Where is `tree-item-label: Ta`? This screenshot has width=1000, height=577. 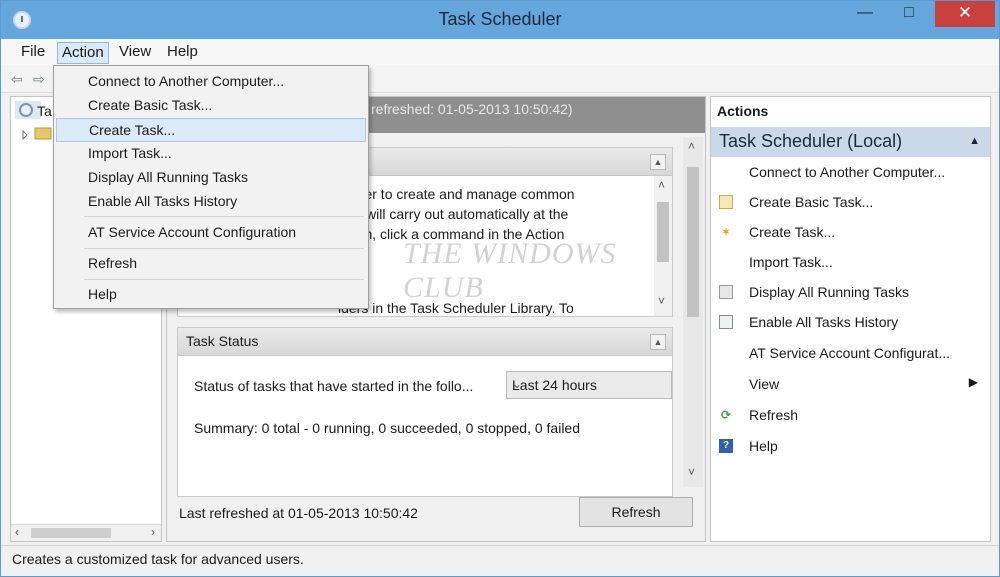
tree-item-label: Ta is located at coordinates (44, 111).